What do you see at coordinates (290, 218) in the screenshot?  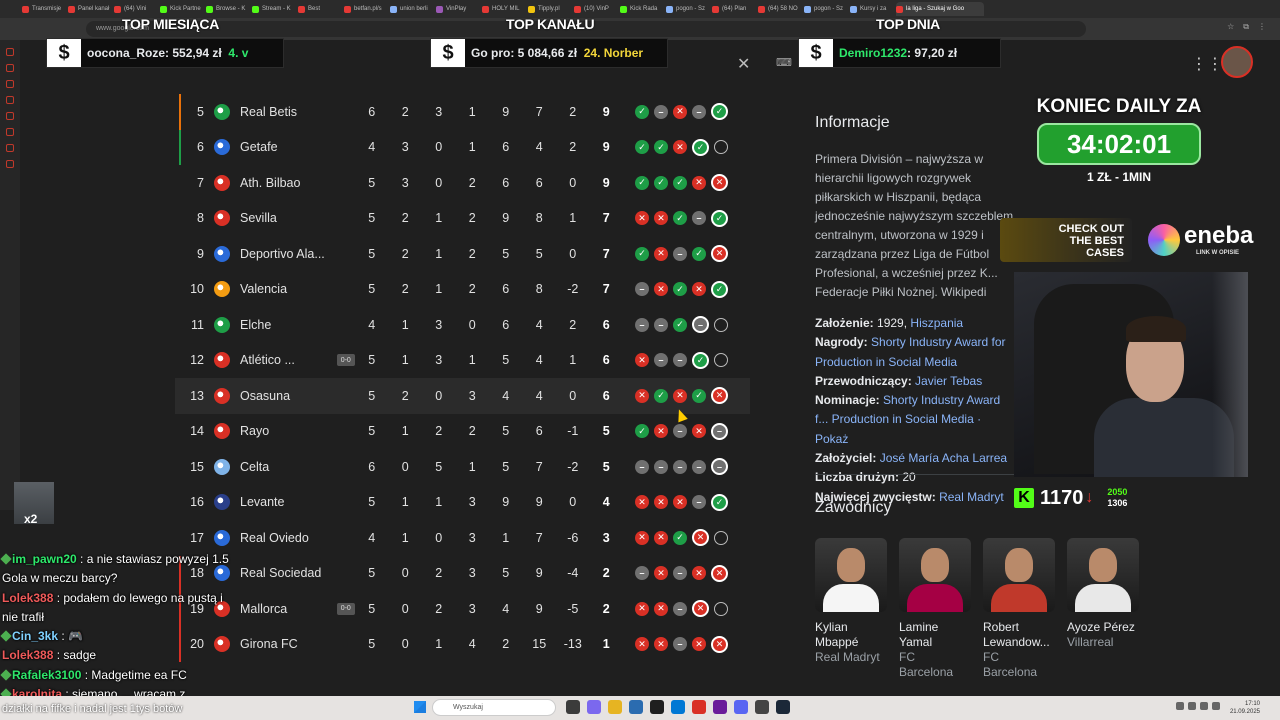 I see `team-name: Sevilla` at bounding box center [290, 218].